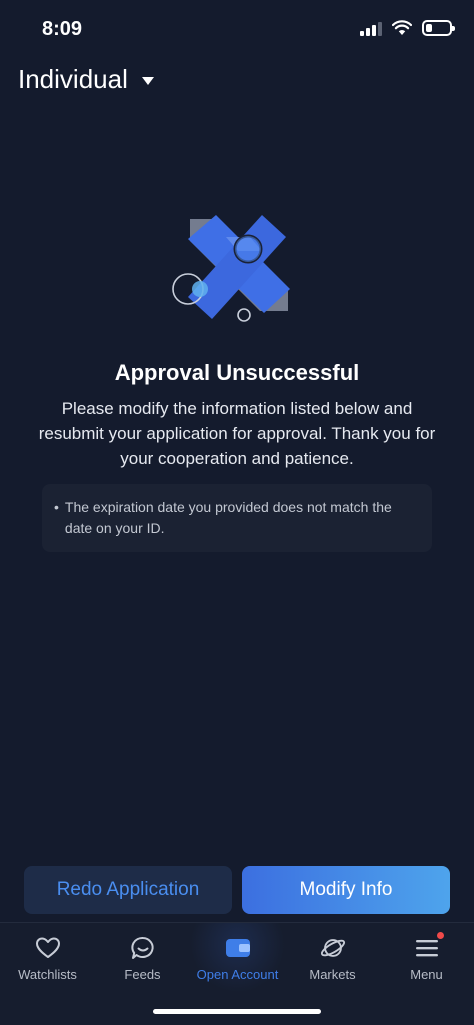  I want to click on tab-label-markets: Markets, so click(332, 974).